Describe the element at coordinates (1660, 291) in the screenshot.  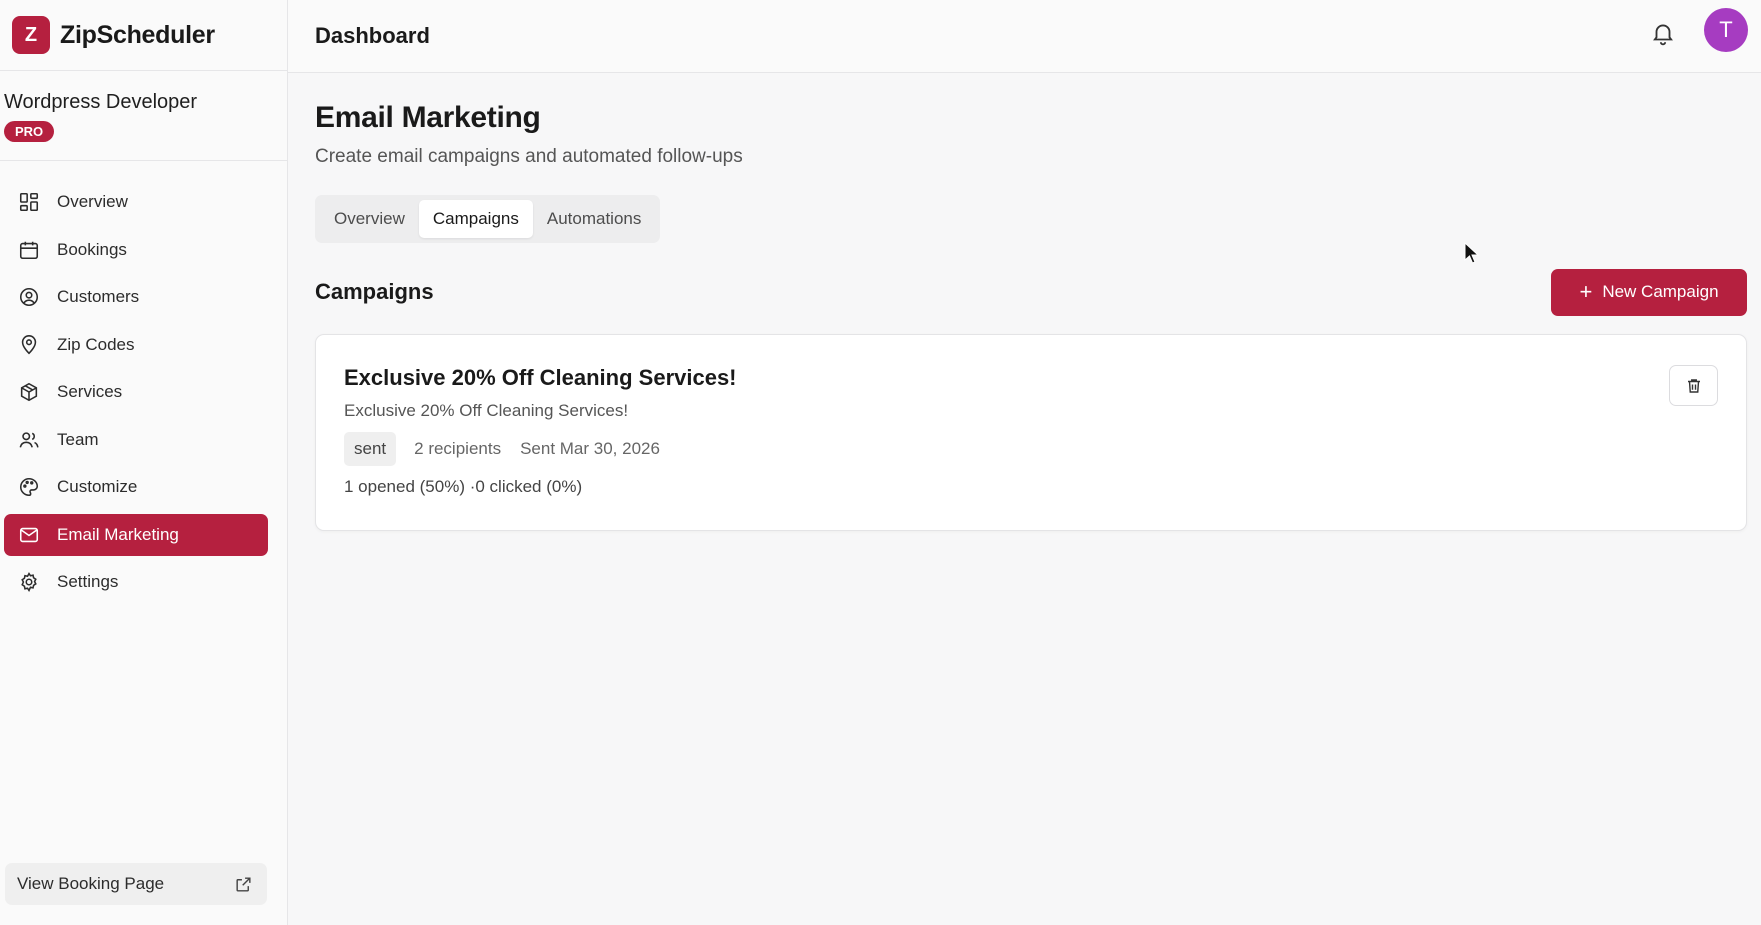
I see `new-campaign-label: New Campaign` at that location.